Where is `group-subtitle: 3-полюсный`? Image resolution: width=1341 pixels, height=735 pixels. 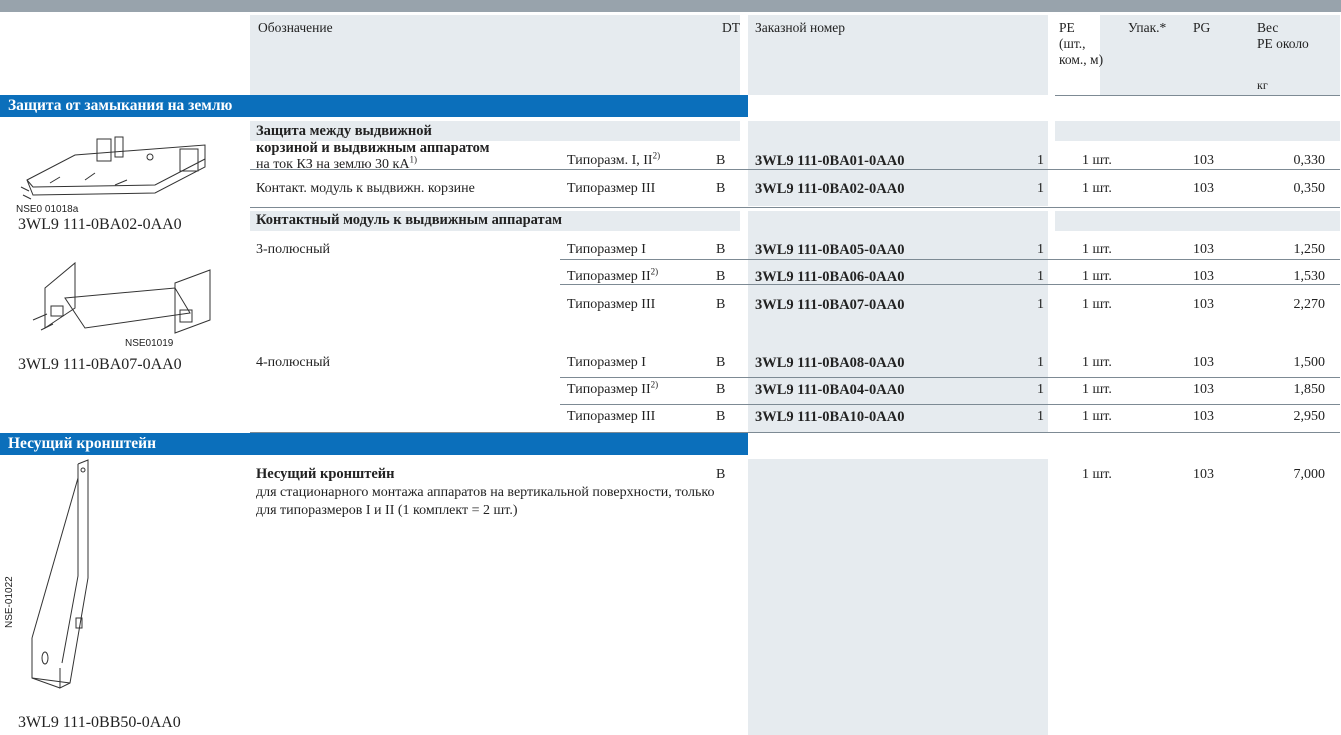 group-subtitle: 3-полюсный is located at coordinates (293, 249).